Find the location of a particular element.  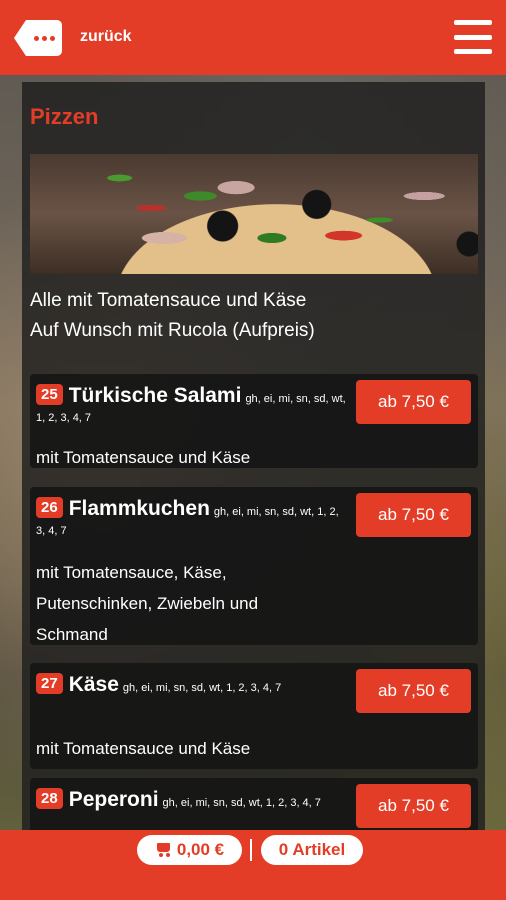

cart-icon is located at coordinates (163, 850).